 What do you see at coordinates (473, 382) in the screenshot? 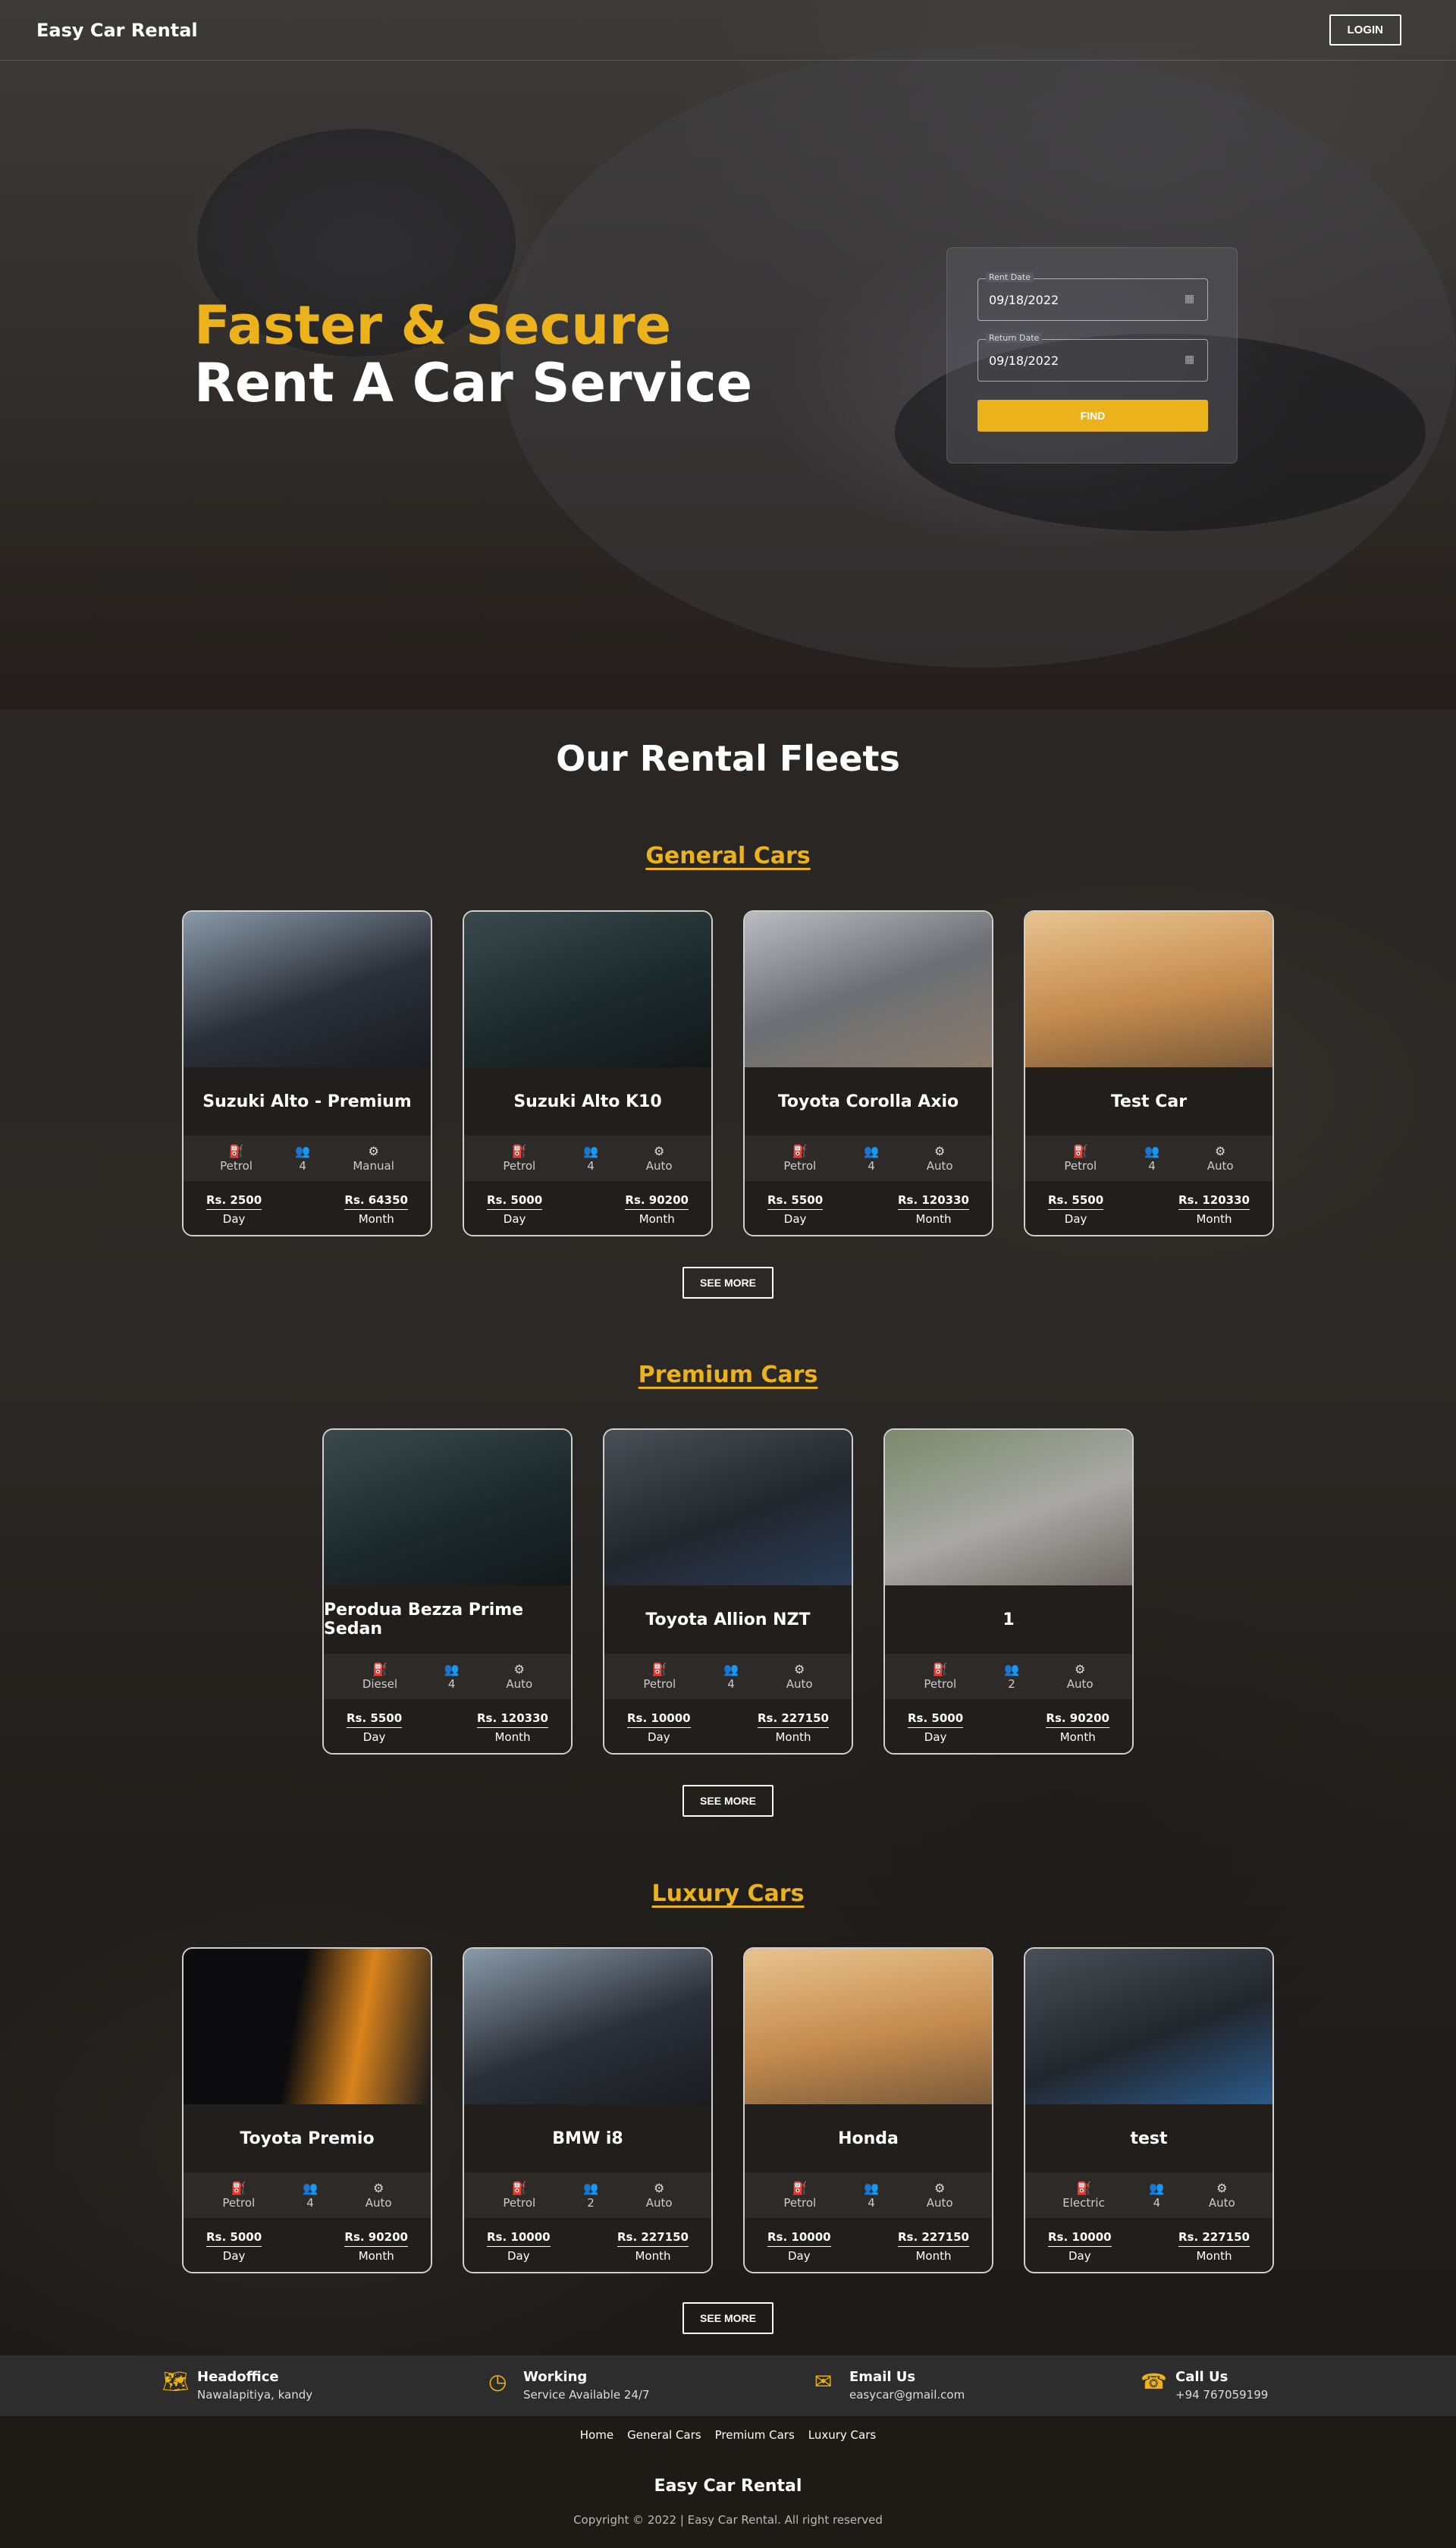
I see `hero-headline: Rent A Car Service` at bounding box center [473, 382].